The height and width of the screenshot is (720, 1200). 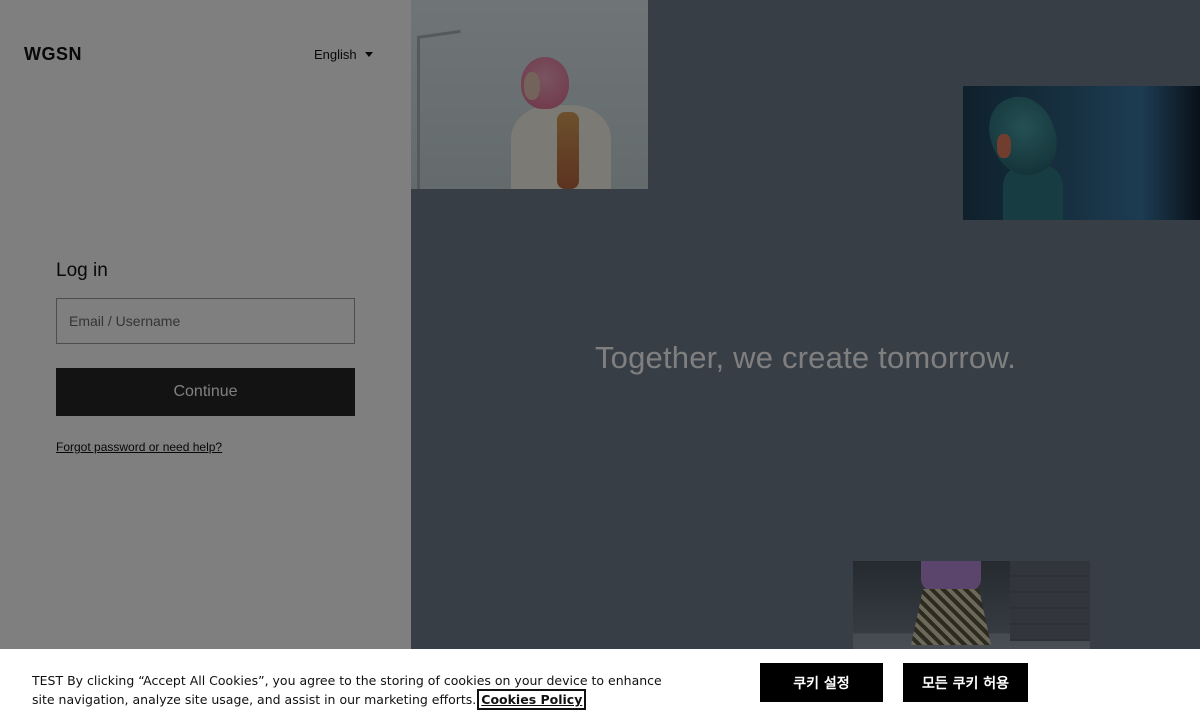 What do you see at coordinates (368, 54) in the screenshot?
I see `caret-down-icon` at bounding box center [368, 54].